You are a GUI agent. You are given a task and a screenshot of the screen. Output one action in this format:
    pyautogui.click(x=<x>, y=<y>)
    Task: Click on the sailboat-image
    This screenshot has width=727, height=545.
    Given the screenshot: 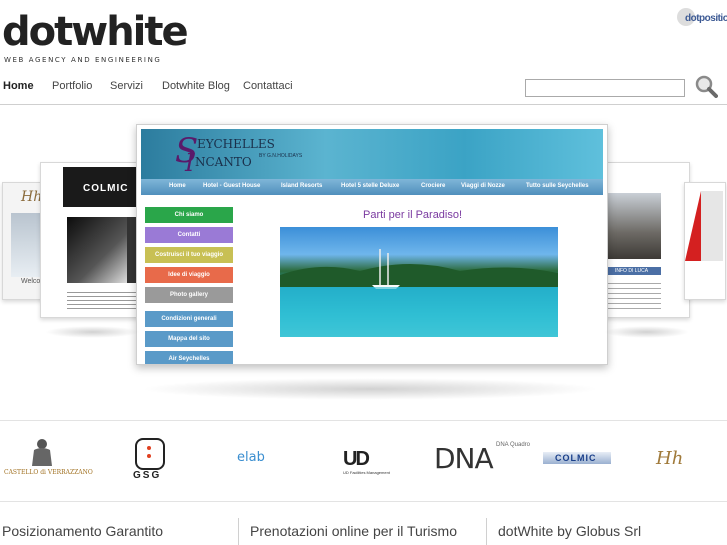 What is the action you would take?
    pyautogui.click(x=419, y=293)
    